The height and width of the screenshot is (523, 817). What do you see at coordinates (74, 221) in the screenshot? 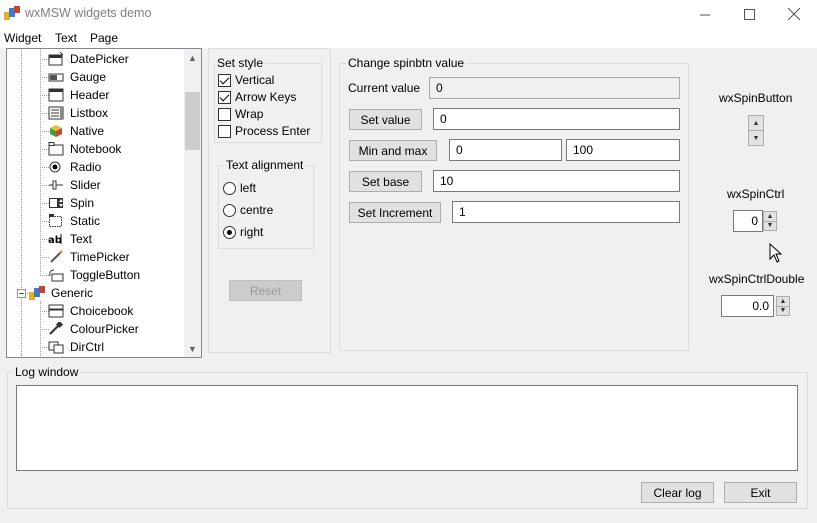
I see `tree-item-static: Static` at bounding box center [74, 221].